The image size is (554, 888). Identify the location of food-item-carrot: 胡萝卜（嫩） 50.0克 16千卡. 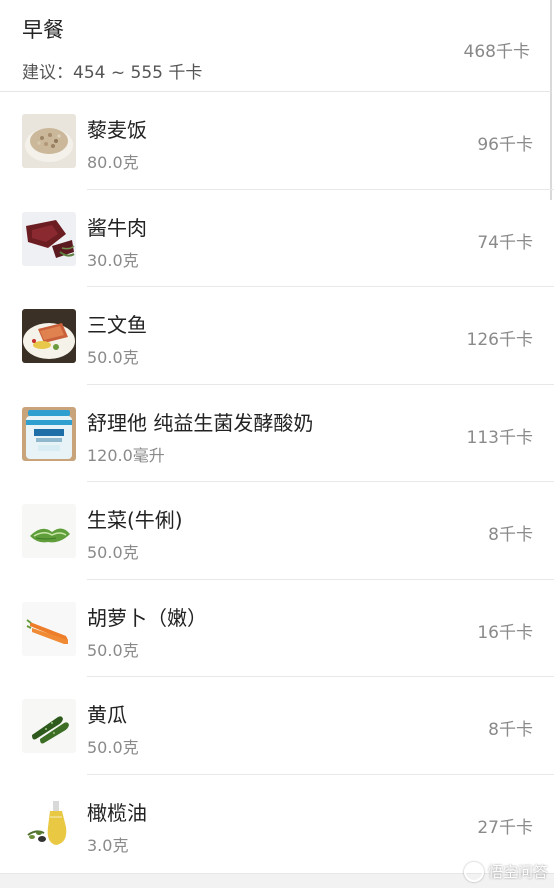
(277, 628).